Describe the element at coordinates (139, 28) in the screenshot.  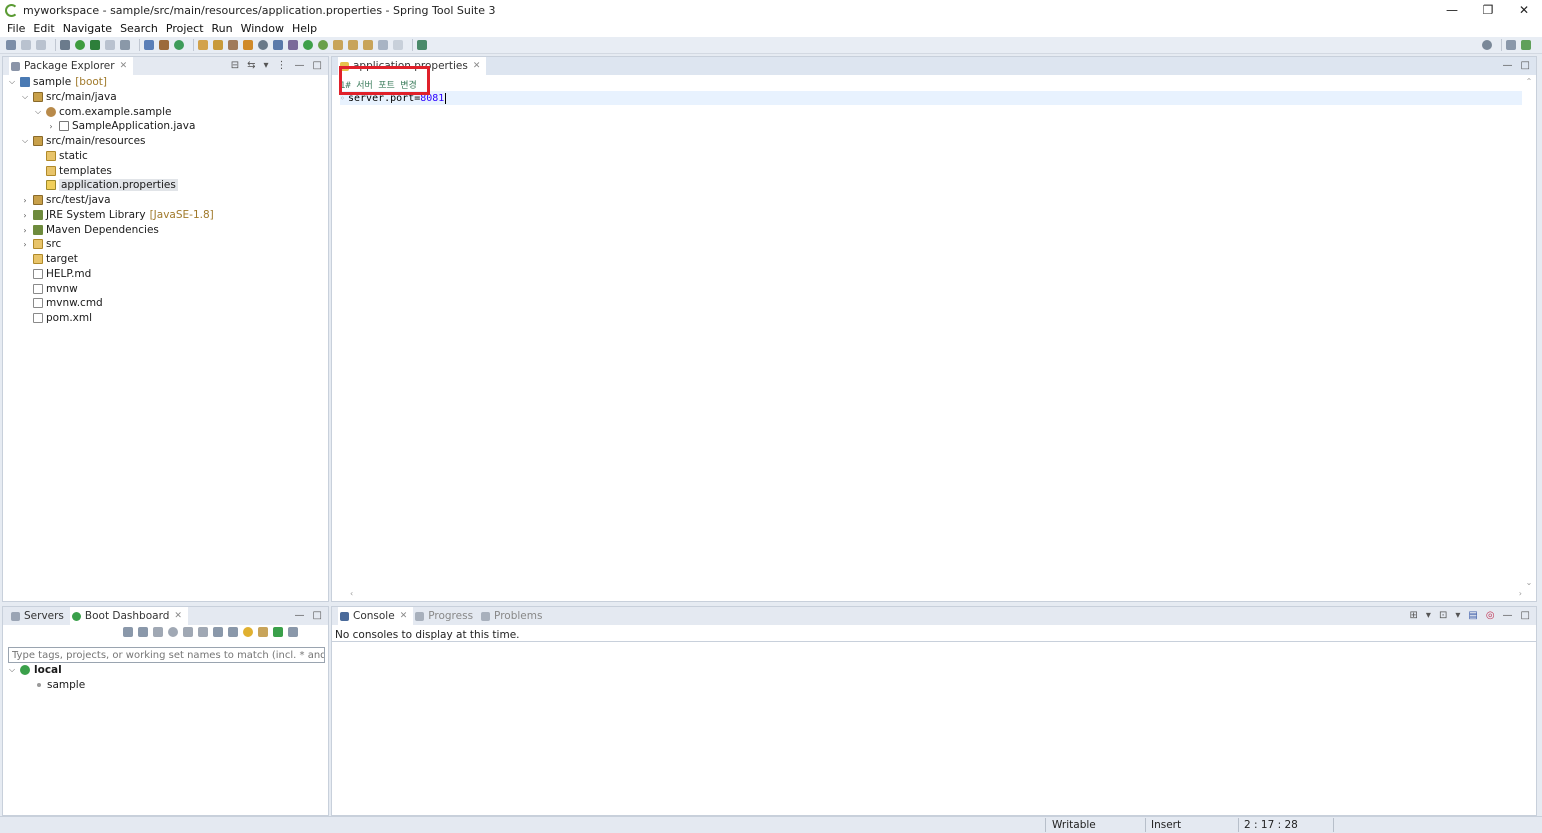
I see `menu-search: Search` at that location.